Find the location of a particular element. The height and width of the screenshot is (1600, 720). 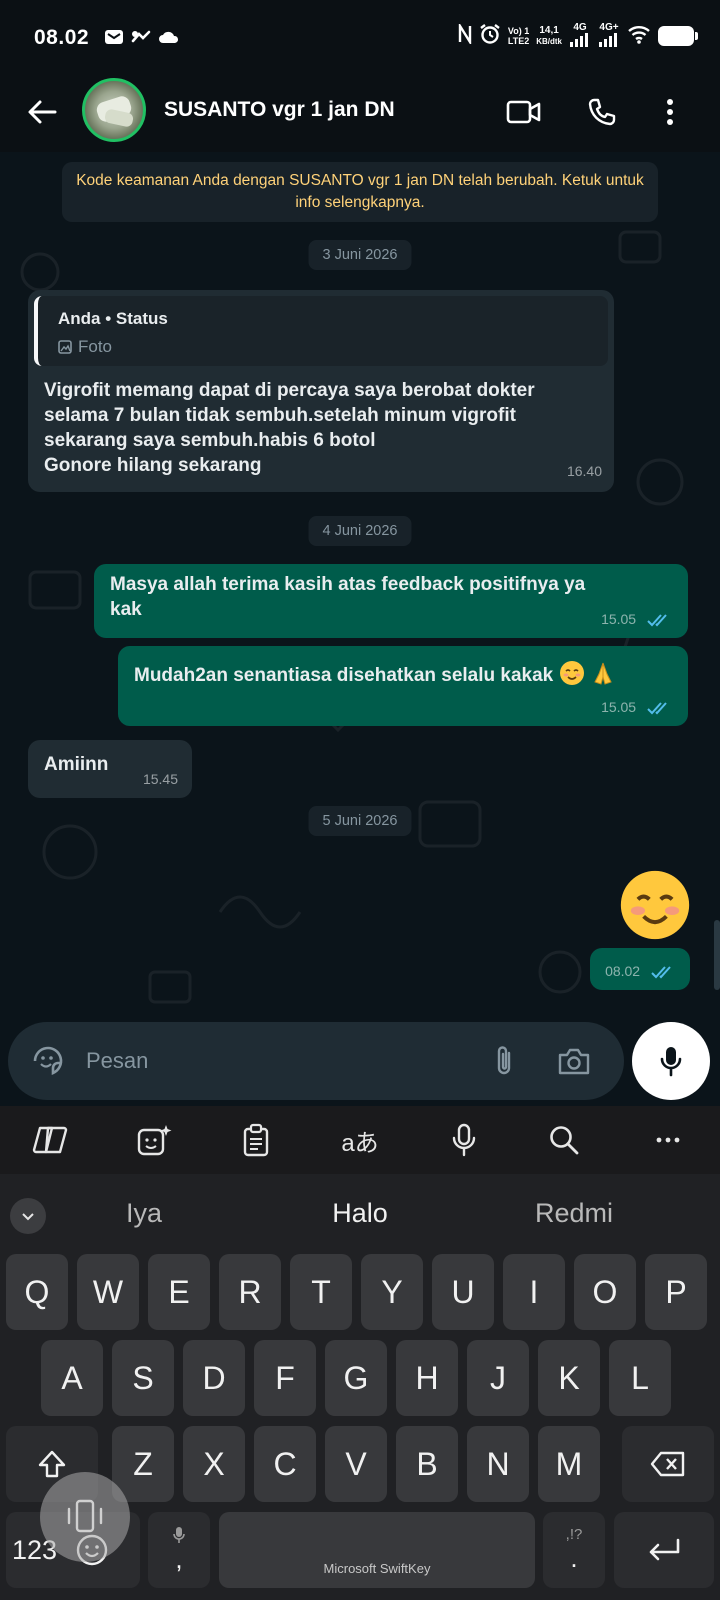

key-x: X is located at coordinates (214, 1464).